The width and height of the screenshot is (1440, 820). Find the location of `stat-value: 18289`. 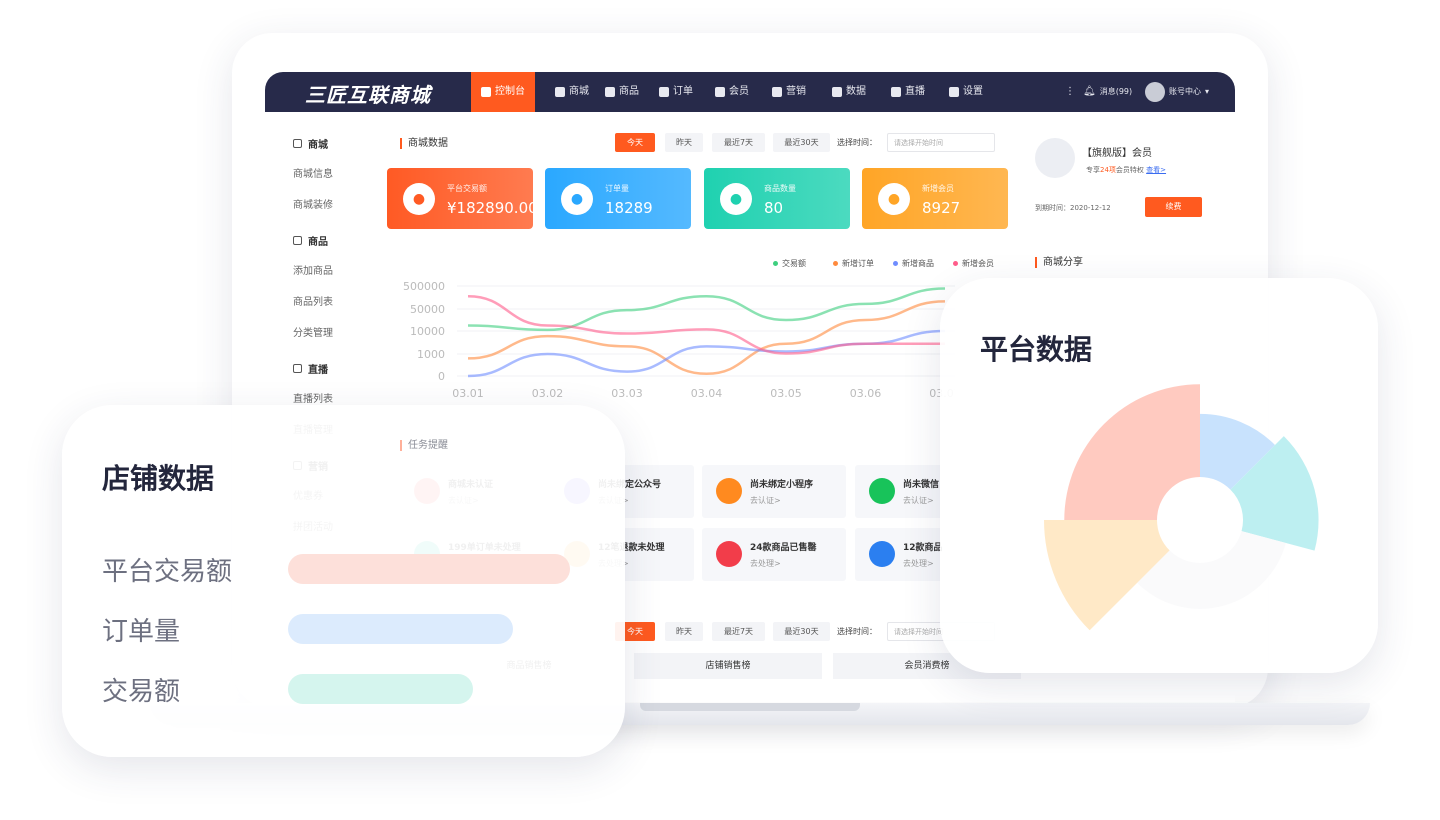

stat-value: 18289 is located at coordinates (629, 208).